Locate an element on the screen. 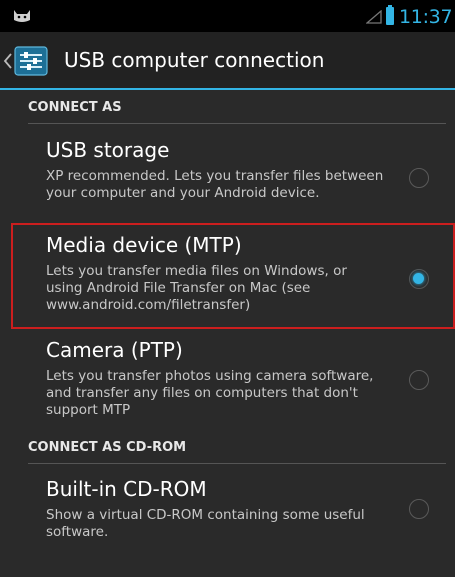  radio-button-built-in-cd-rom is located at coordinates (419, 509).